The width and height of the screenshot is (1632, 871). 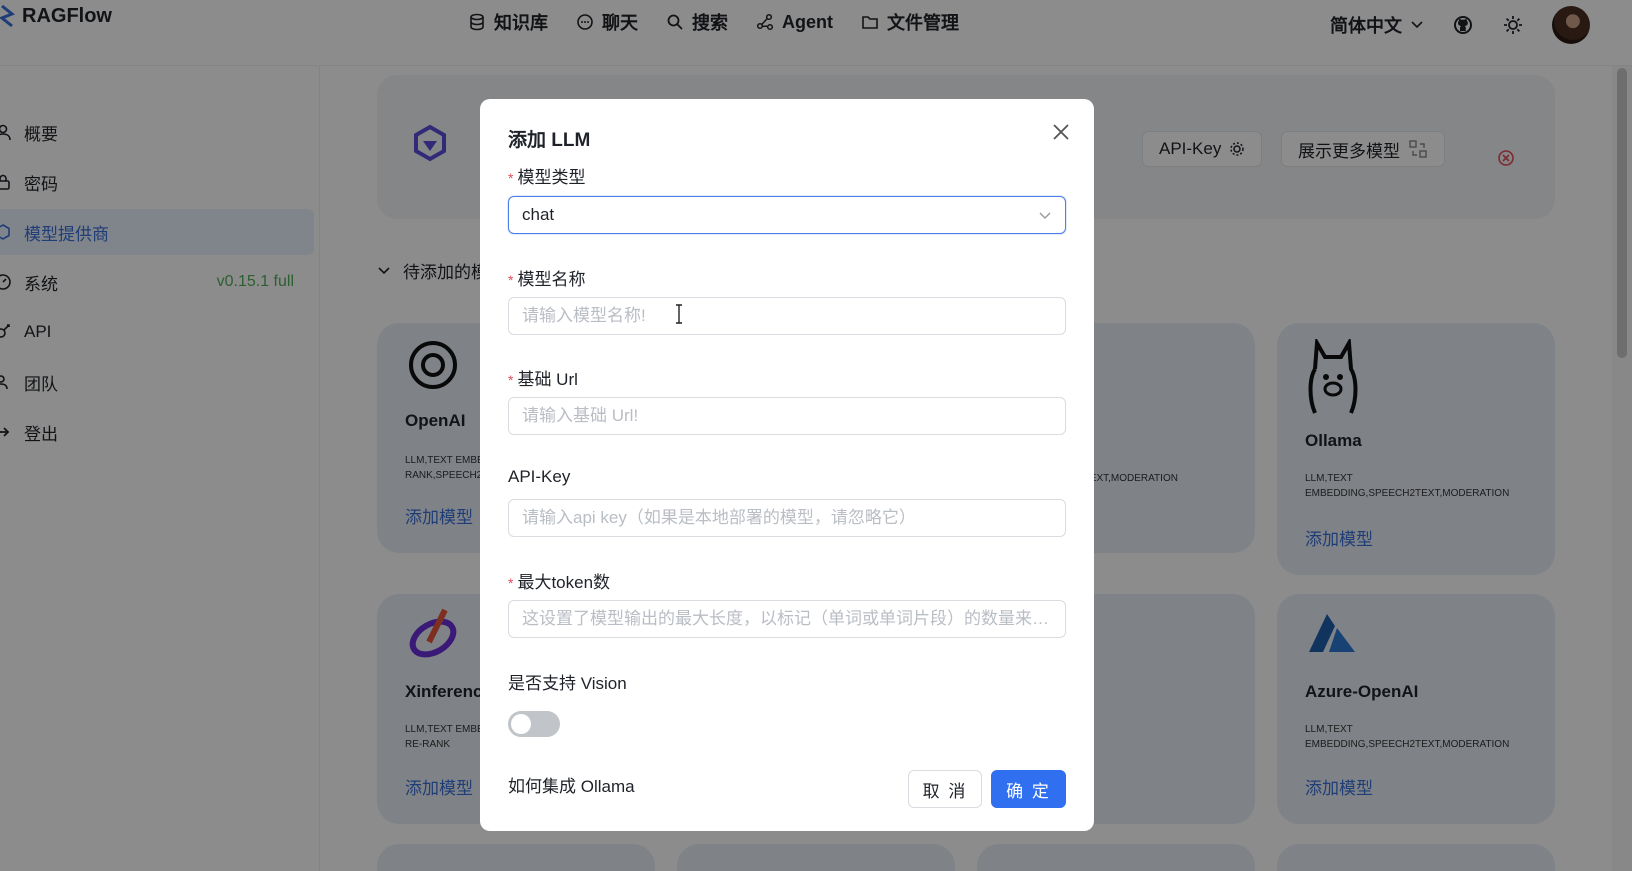 I want to click on api-key-input, so click(x=787, y=518).